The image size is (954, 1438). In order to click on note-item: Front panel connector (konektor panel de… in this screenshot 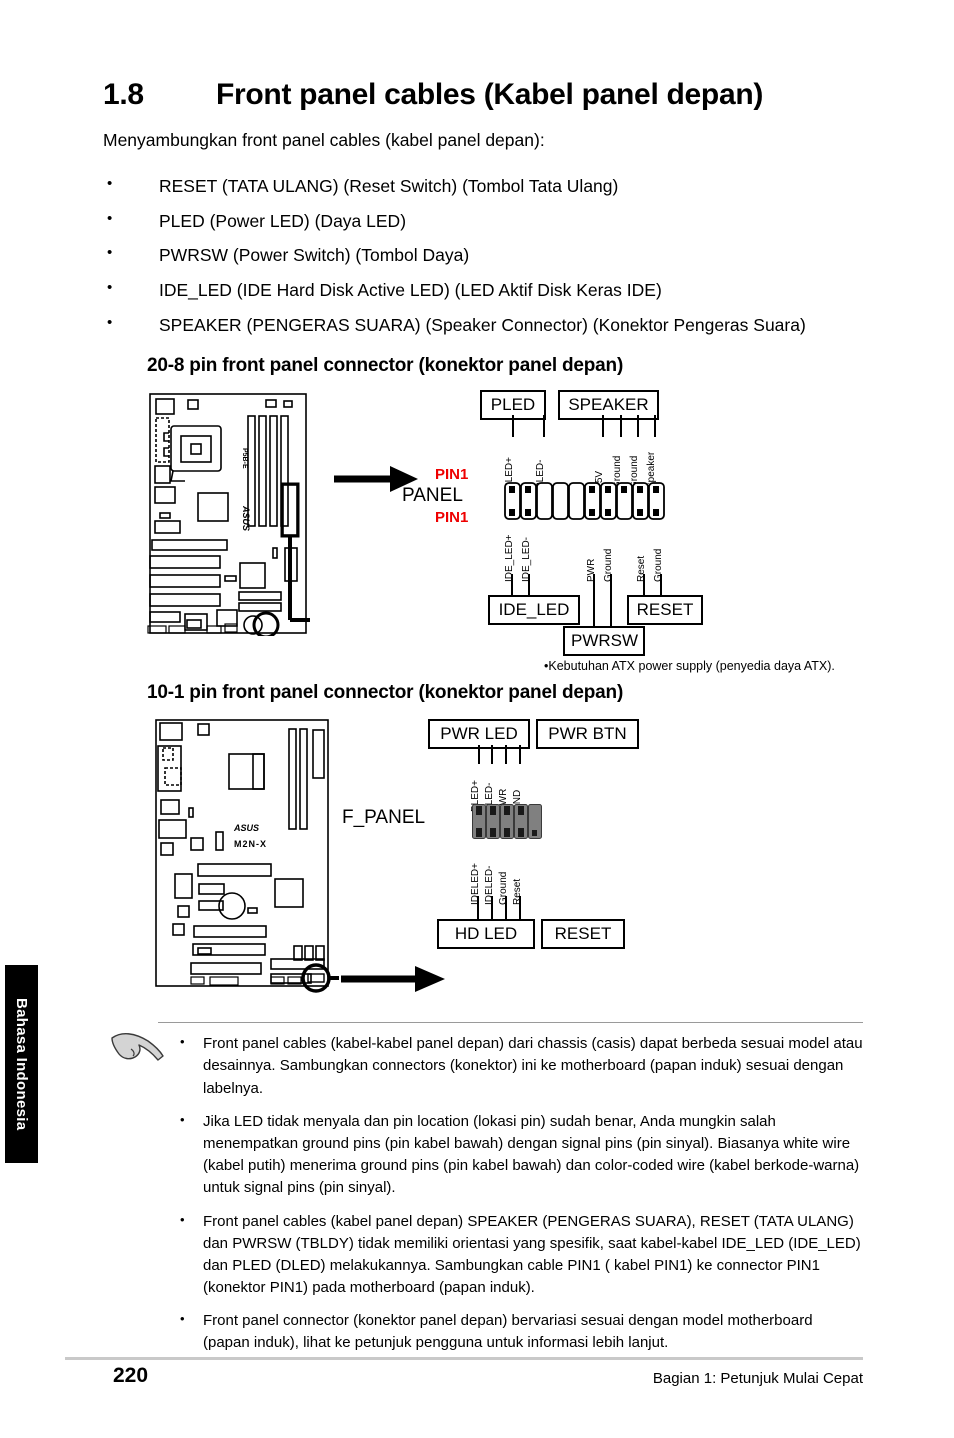, I will do `click(510, 1331)`.